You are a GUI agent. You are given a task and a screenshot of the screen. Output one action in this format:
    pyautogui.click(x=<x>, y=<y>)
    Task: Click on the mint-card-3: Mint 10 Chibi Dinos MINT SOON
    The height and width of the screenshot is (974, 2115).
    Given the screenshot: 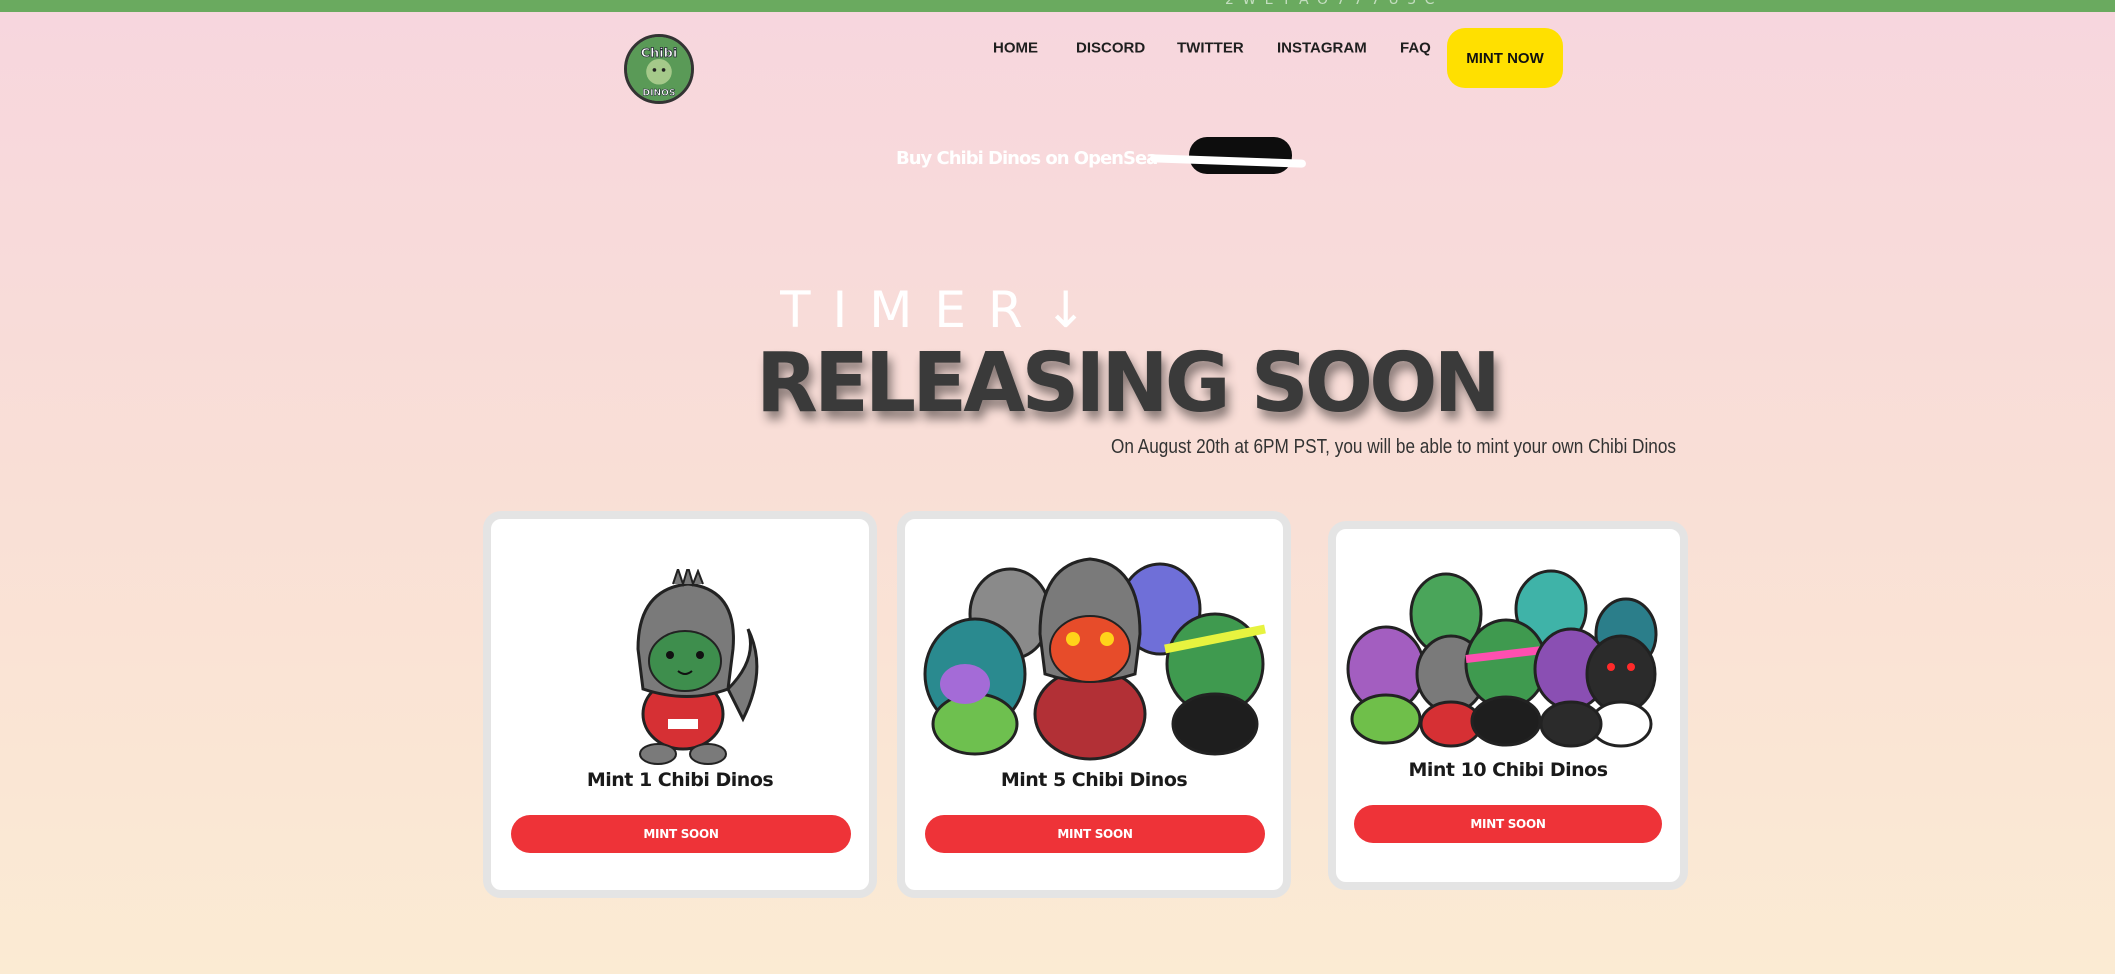 What is the action you would take?
    pyautogui.click(x=1508, y=705)
    